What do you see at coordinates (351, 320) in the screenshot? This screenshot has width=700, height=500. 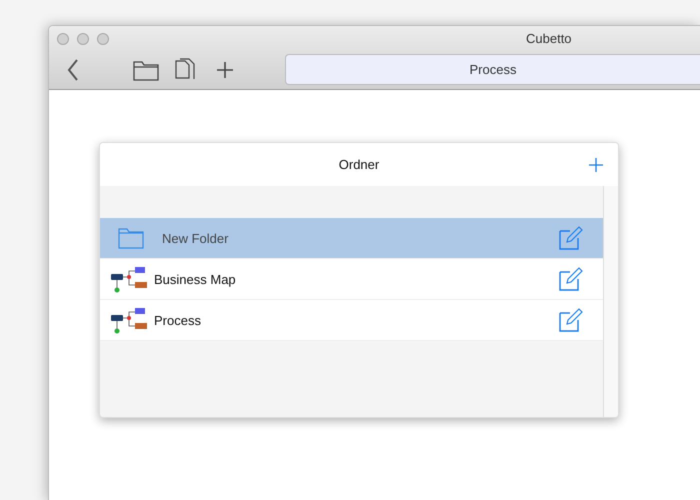 I see `list-item: Process` at bounding box center [351, 320].